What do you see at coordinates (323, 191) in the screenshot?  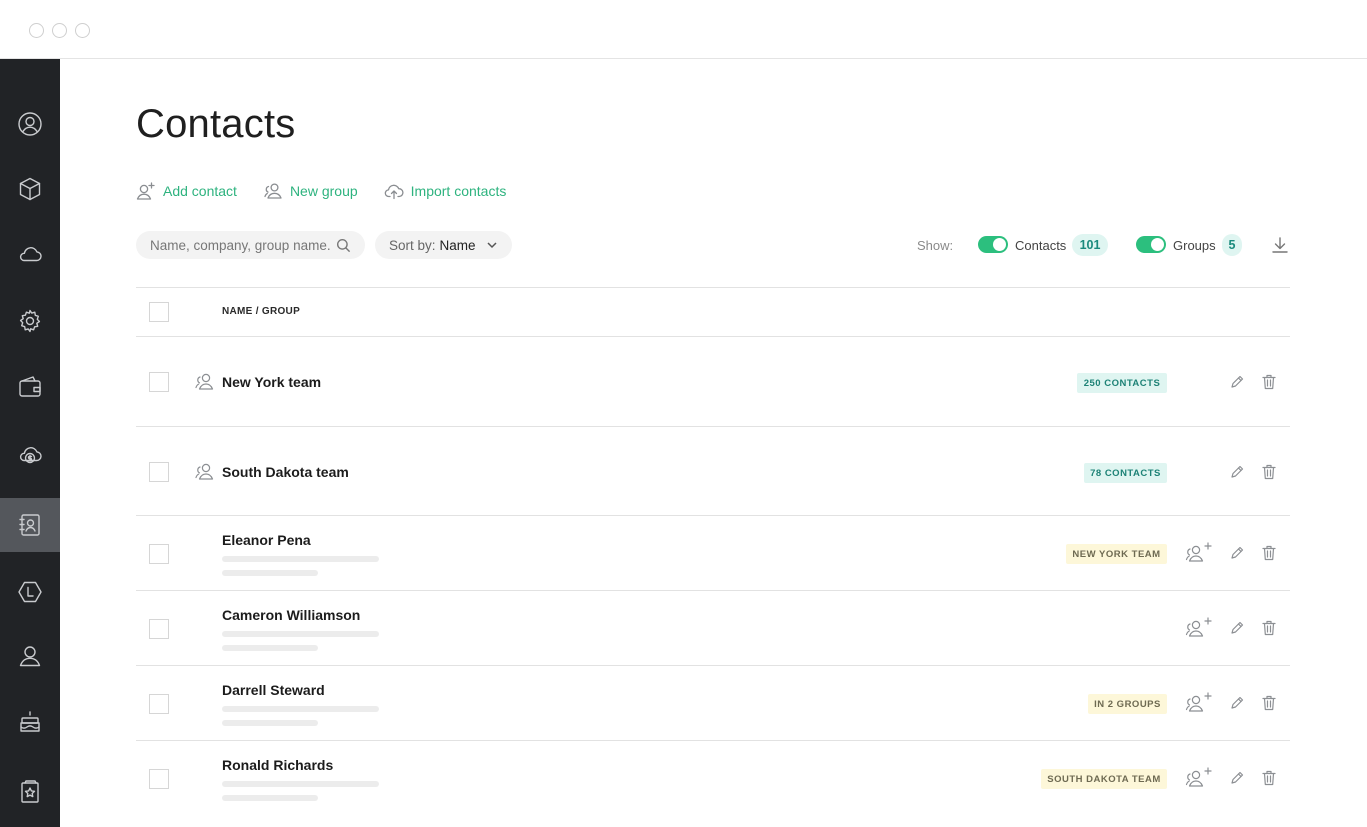 I see `new-group-label: New group` at bounding box center [323, 191].